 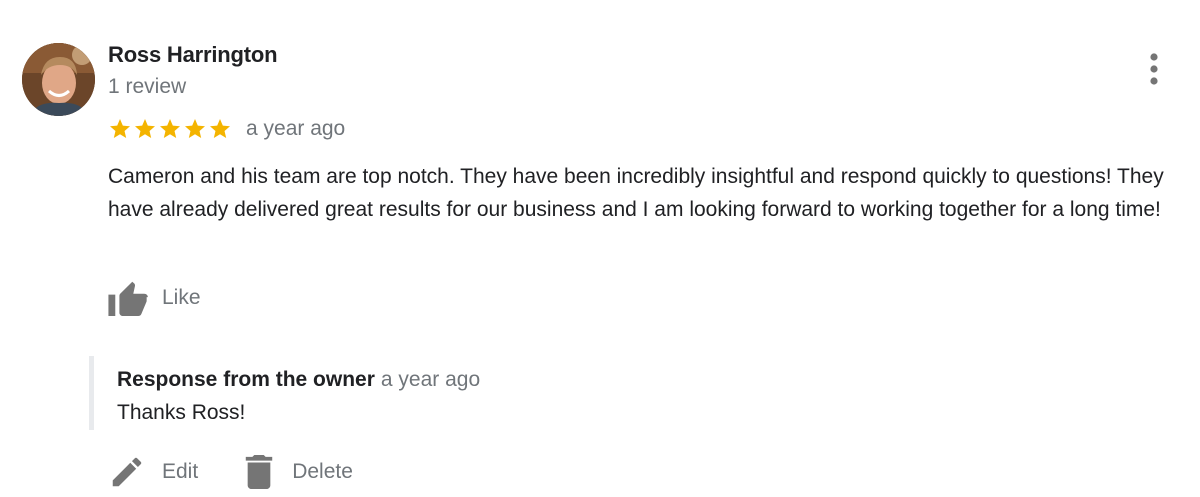 I want to click on reviewer-name: Ross Harrington, so click(x=193, y=55).